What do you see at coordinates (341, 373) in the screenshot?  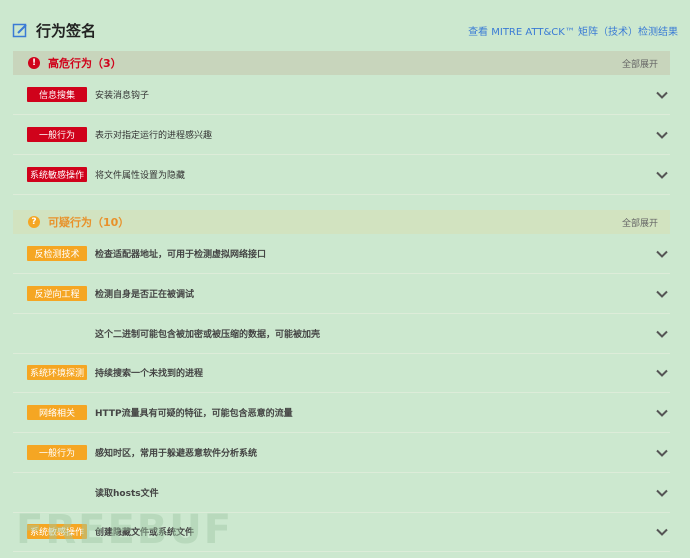 I see `behavior-row: 系统环境探测 持续搜索一个未找到的进程` at bounding box center [341, 373].